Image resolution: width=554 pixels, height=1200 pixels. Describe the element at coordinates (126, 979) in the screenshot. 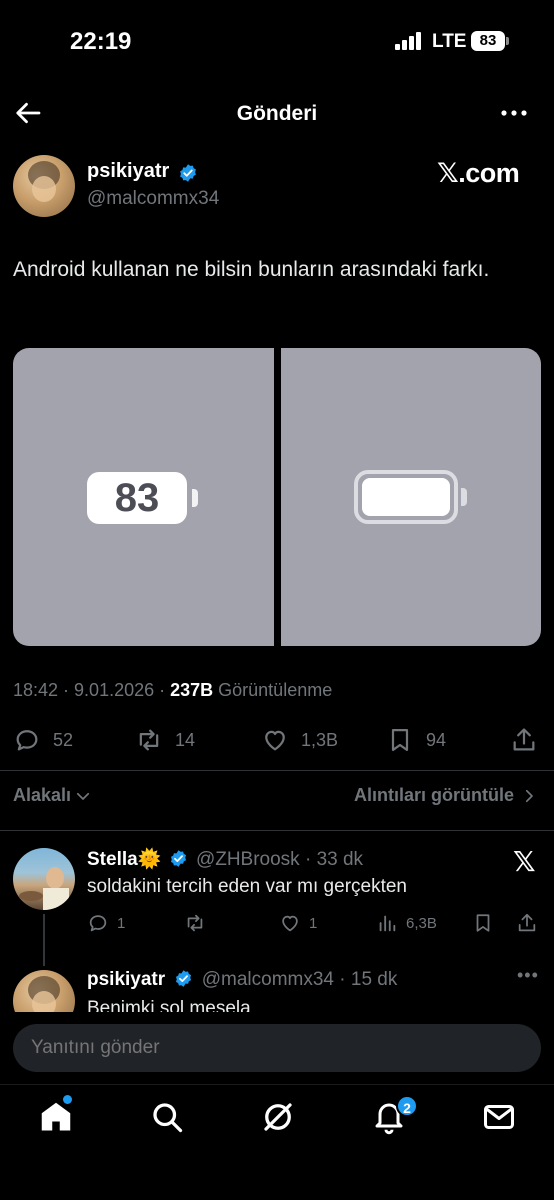

I see `reply-author-name: psikiyatr` at that location.